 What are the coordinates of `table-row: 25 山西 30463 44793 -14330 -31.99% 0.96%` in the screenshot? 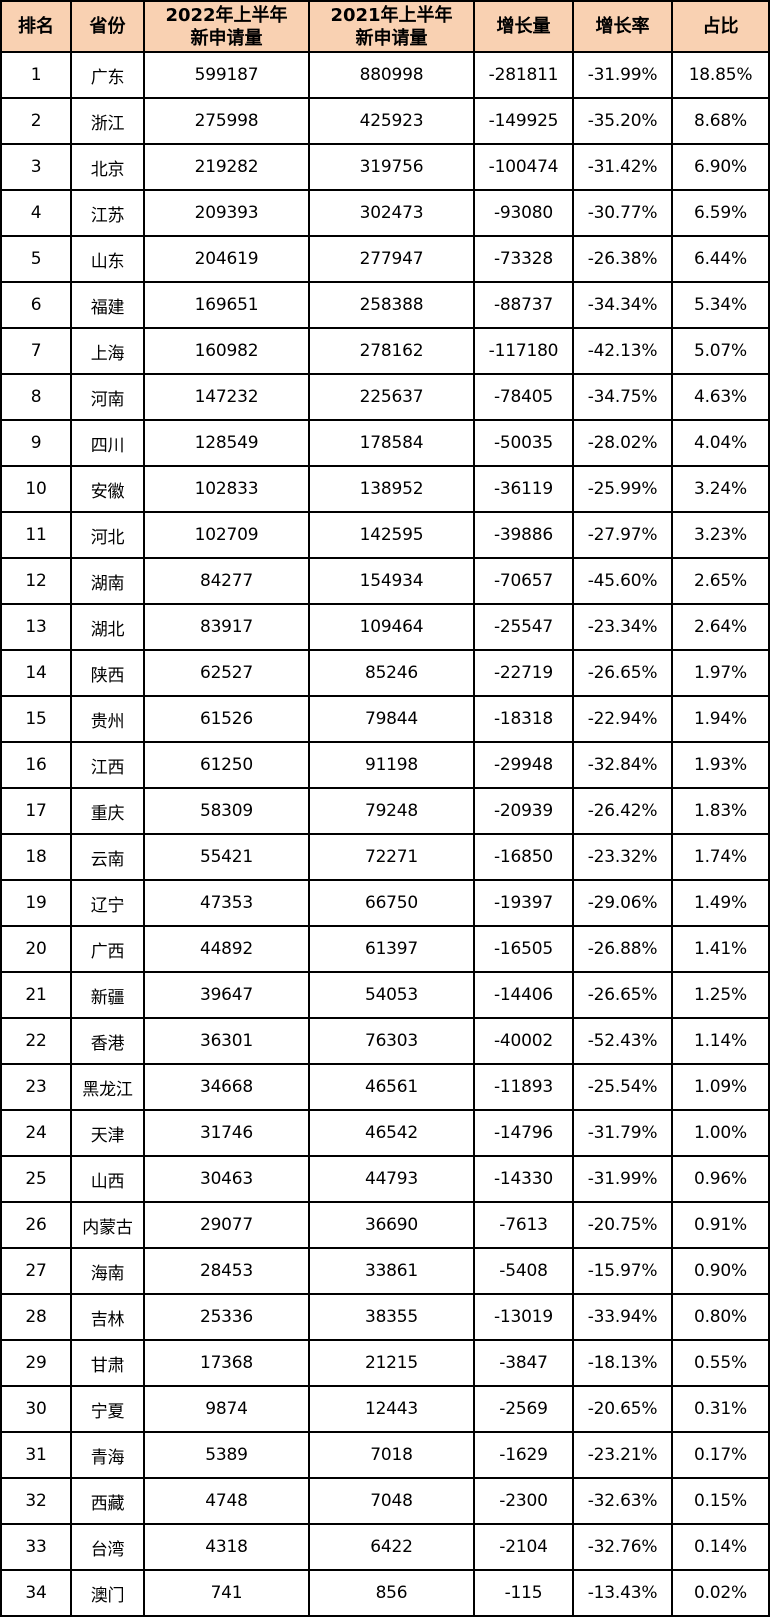 It's located at (385, 1179).